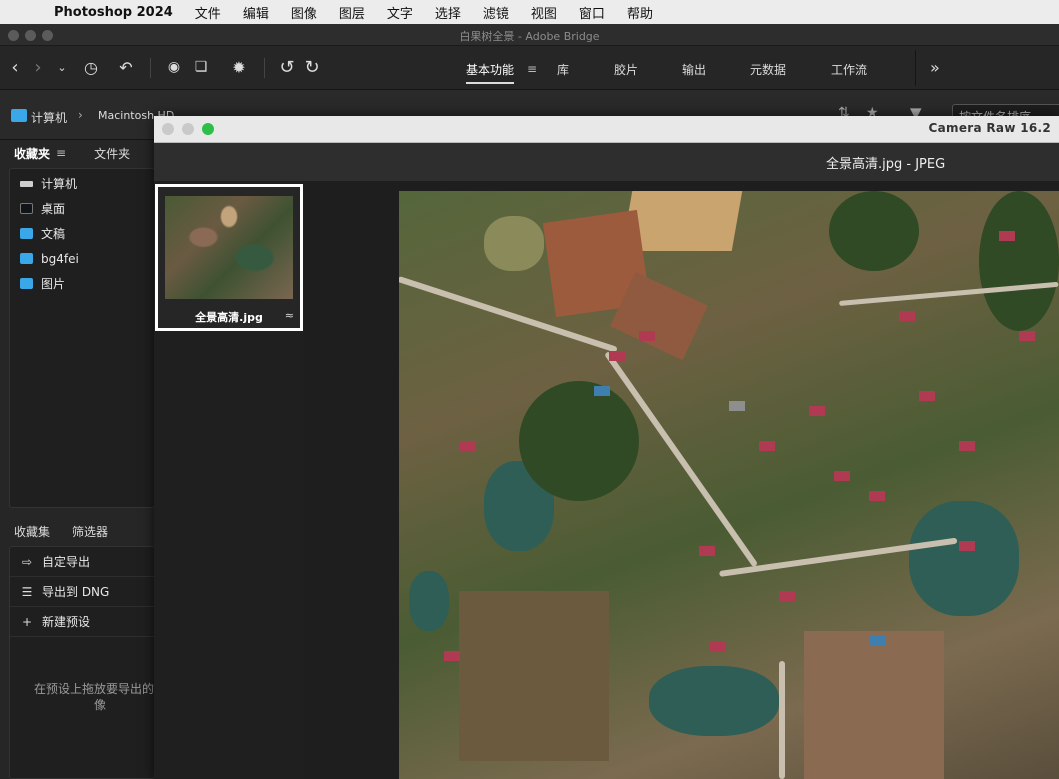  Describe the element at coordinates (38, 67) in the screenshot. I see `forward-arrow-icon: ›` at that location.